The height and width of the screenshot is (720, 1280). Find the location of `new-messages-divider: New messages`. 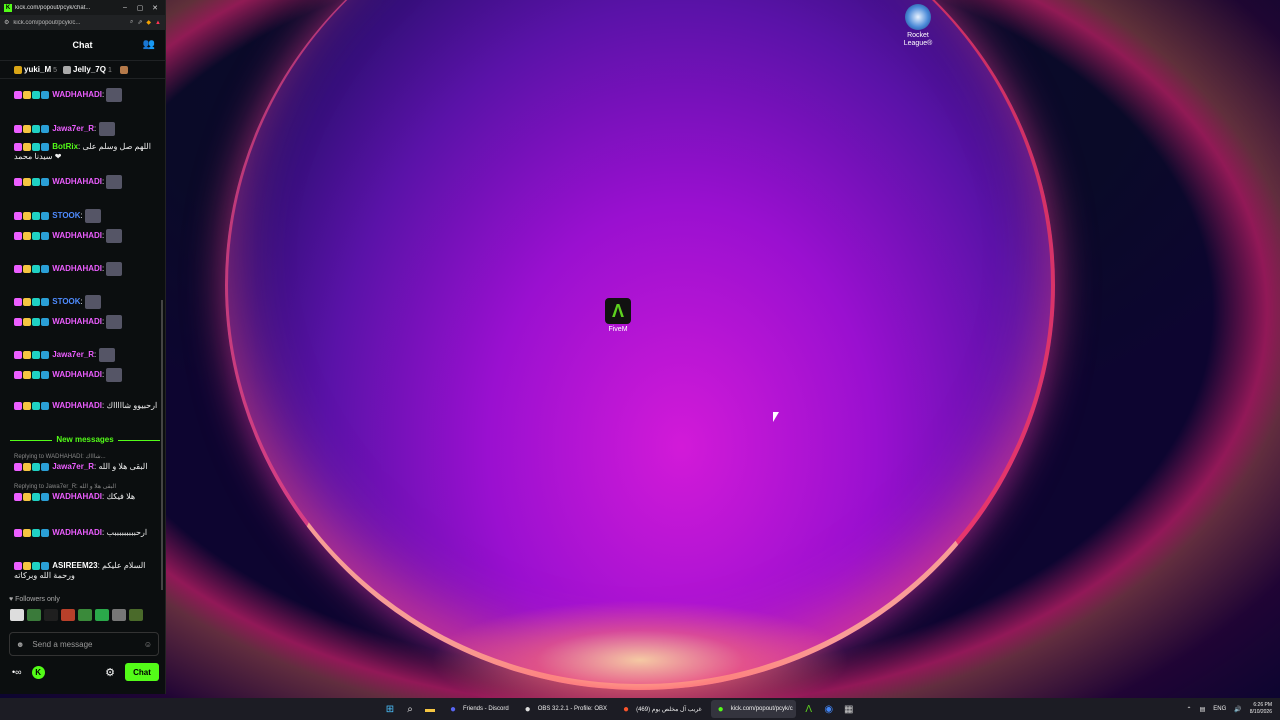

new-messages-divider: New messages is located at coordinates (85, 440).